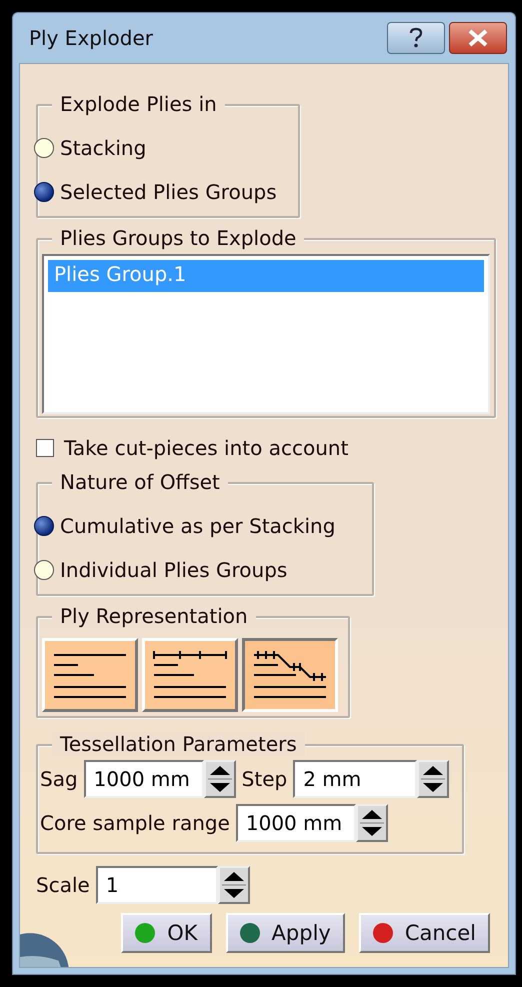  Describe the element at coordinates (285, 933) in the screenshot. I see `dialog-button: Apply` at that location.